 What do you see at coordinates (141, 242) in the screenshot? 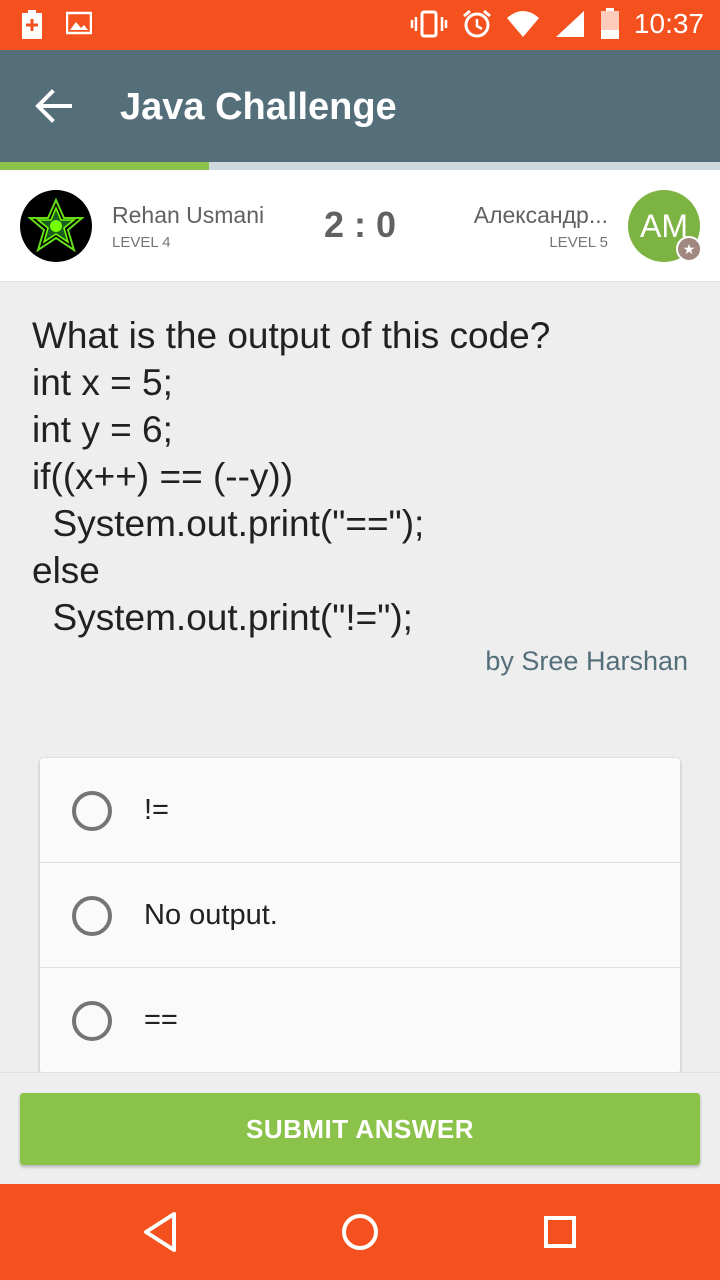
I see `player1-level: LEVEL 4` at bounding box center [141, 242].